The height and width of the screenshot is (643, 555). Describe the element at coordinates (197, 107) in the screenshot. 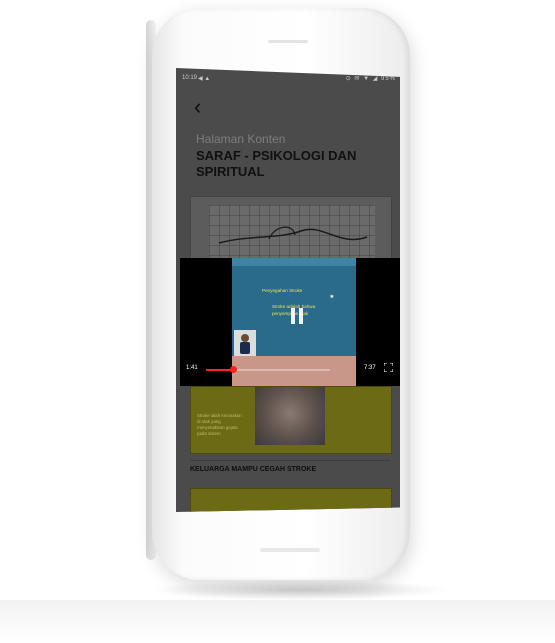

I see `back-arrow-icon: ‹` at that location.